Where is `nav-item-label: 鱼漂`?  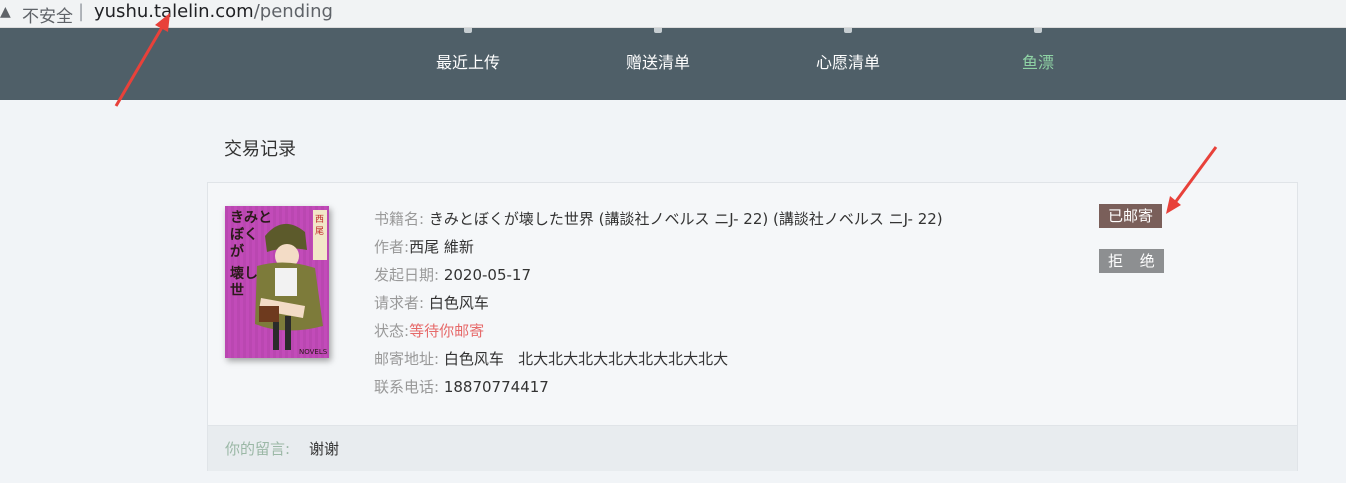
nav-item-label: 鱼漂 is located at coordinates (1037, 62).